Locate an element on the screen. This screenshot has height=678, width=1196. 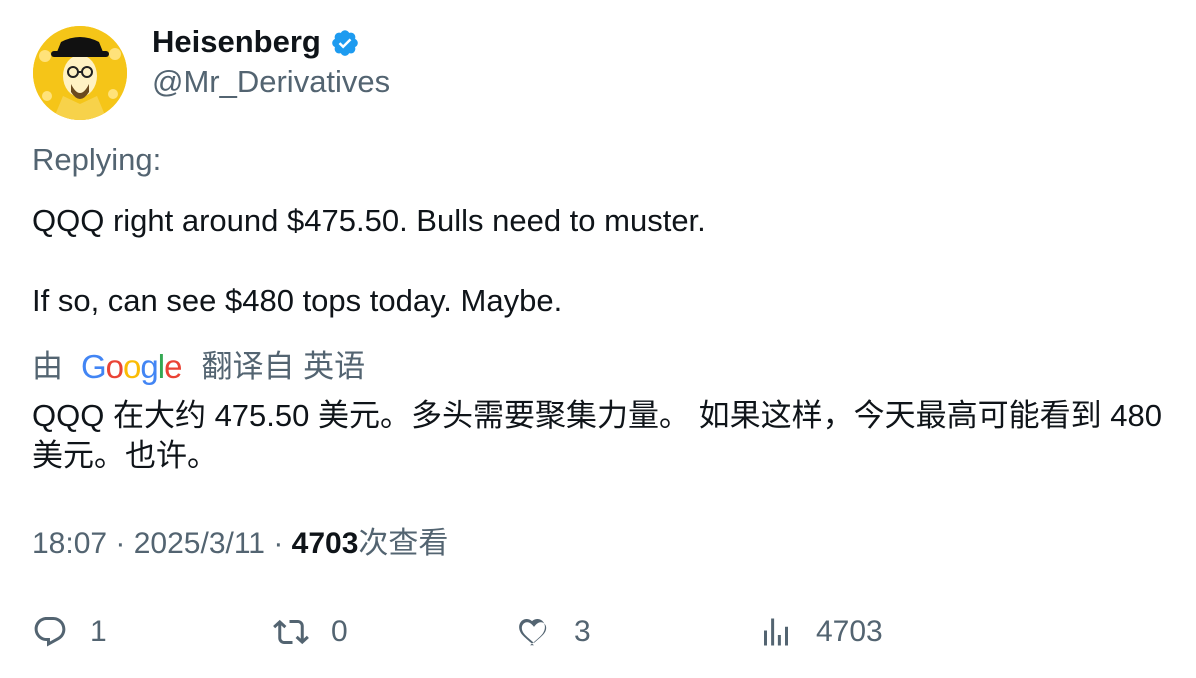
tweet-actions: 1 0 3 4703 is located at coordinates (602, 632).